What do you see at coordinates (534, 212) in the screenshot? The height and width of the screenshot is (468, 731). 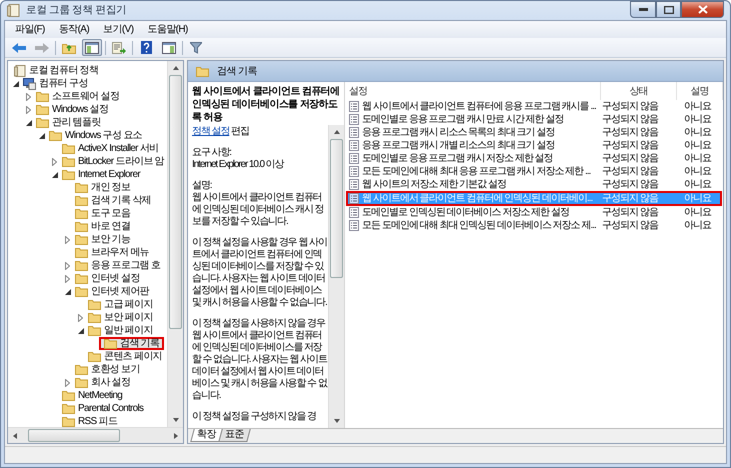 I see `setting-row: 도메인별로 인덱싱된 데이터베이스 저장소 제한 설정 구성되지 않음 아니요` at bounding box center [534, 212].